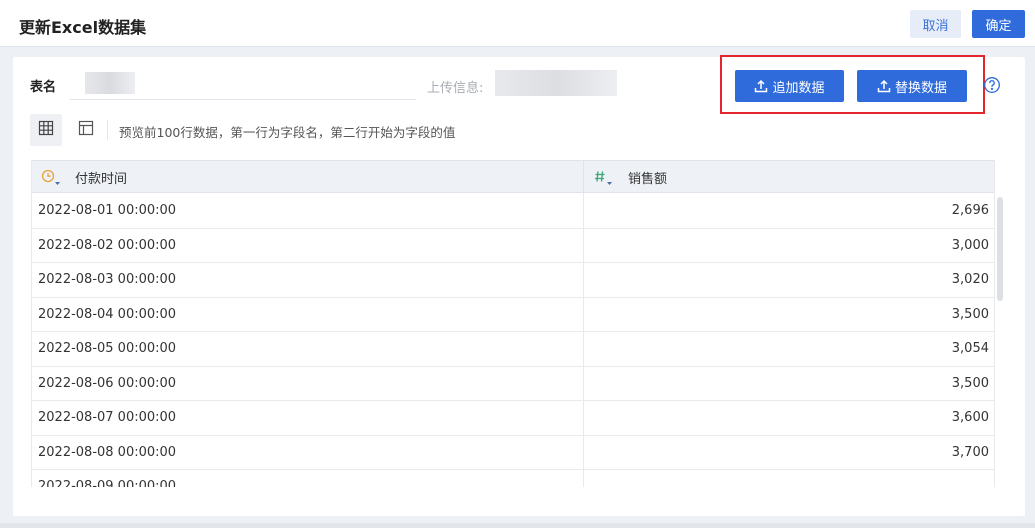 The height and width of the screenshot is (528, 1035). What do you see at coordinates (970, 280) in the screenshot?
I see `cell-sales: 3,020` at bounding box center [970, 280].